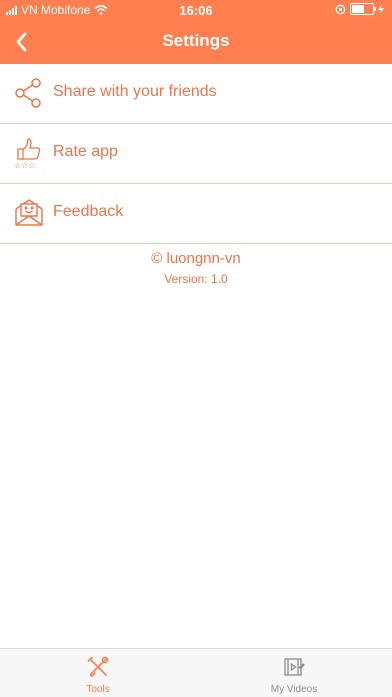 Image resolution: width=392 pixels, height=697 pixels. What do you see at coordinates (135, 91) in the screenshot?
I see `menu-item-label: Share with your friends` at bounding box center [135, 91].